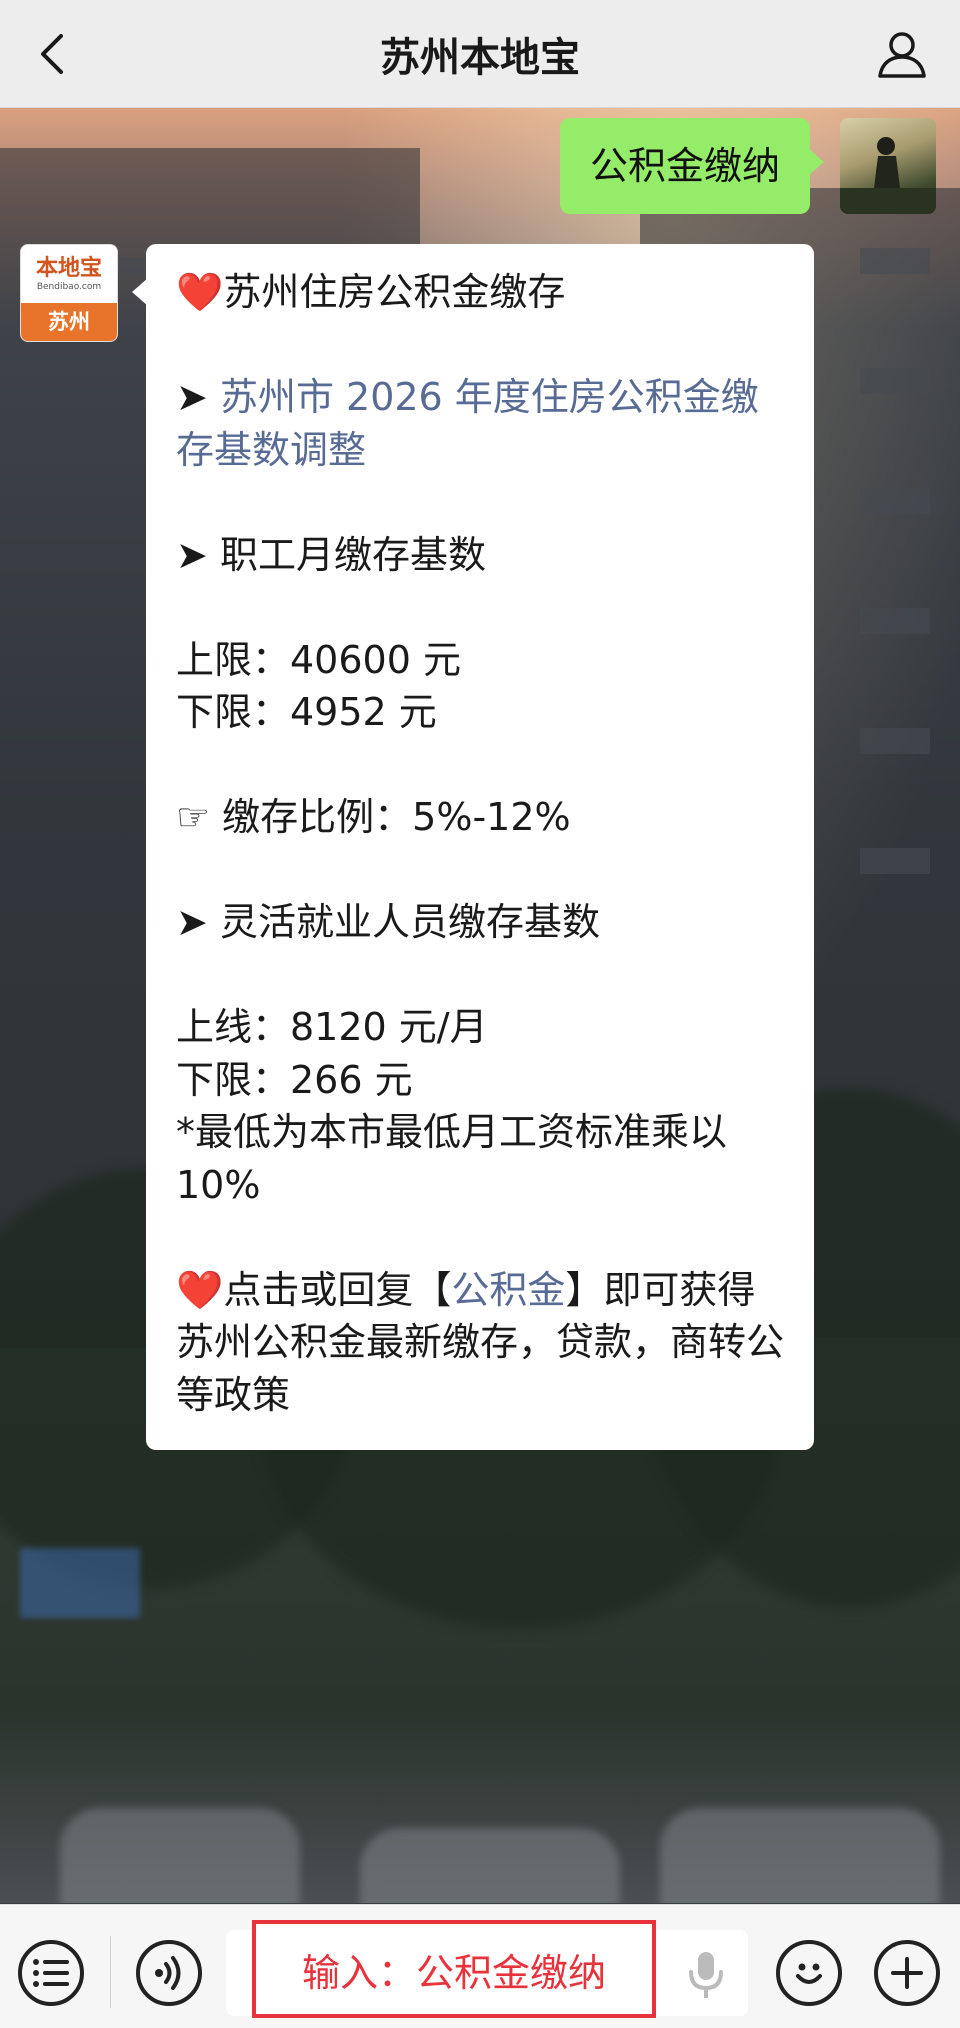 Image resolution: width=960 pixels, height=2028 pixels. I want to click on emoji-button, so click(809, 1973).